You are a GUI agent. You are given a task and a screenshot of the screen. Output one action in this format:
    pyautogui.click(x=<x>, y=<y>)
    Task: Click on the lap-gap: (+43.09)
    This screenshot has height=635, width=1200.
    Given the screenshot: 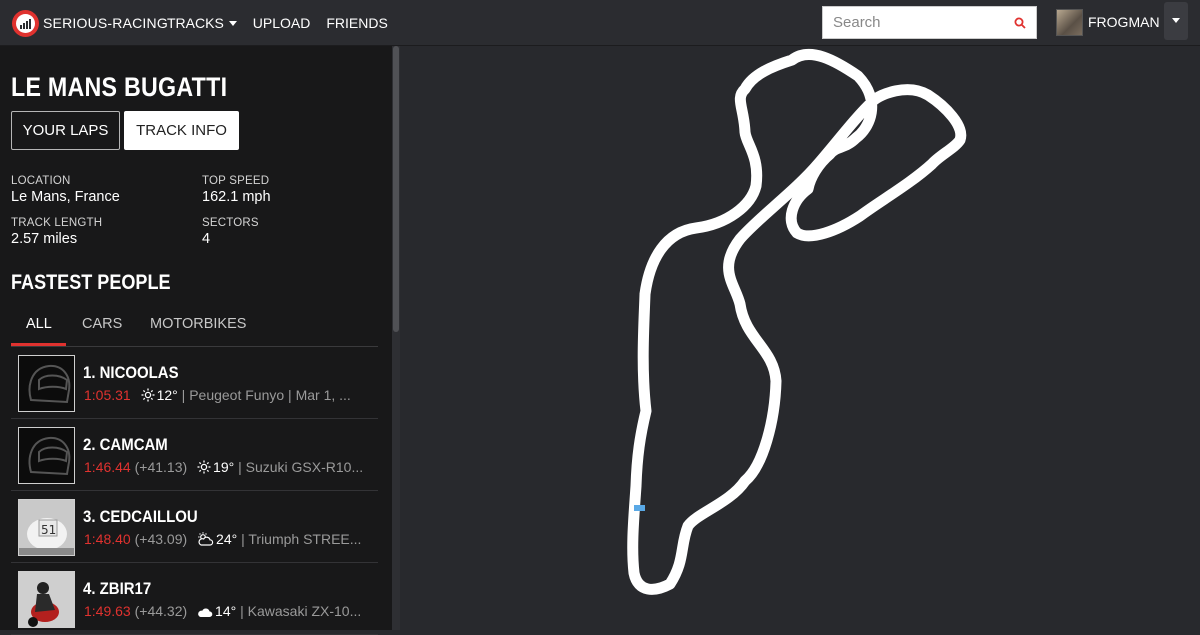 What is the action you would take?
    pyautogui.click(x=159, y=539)
    